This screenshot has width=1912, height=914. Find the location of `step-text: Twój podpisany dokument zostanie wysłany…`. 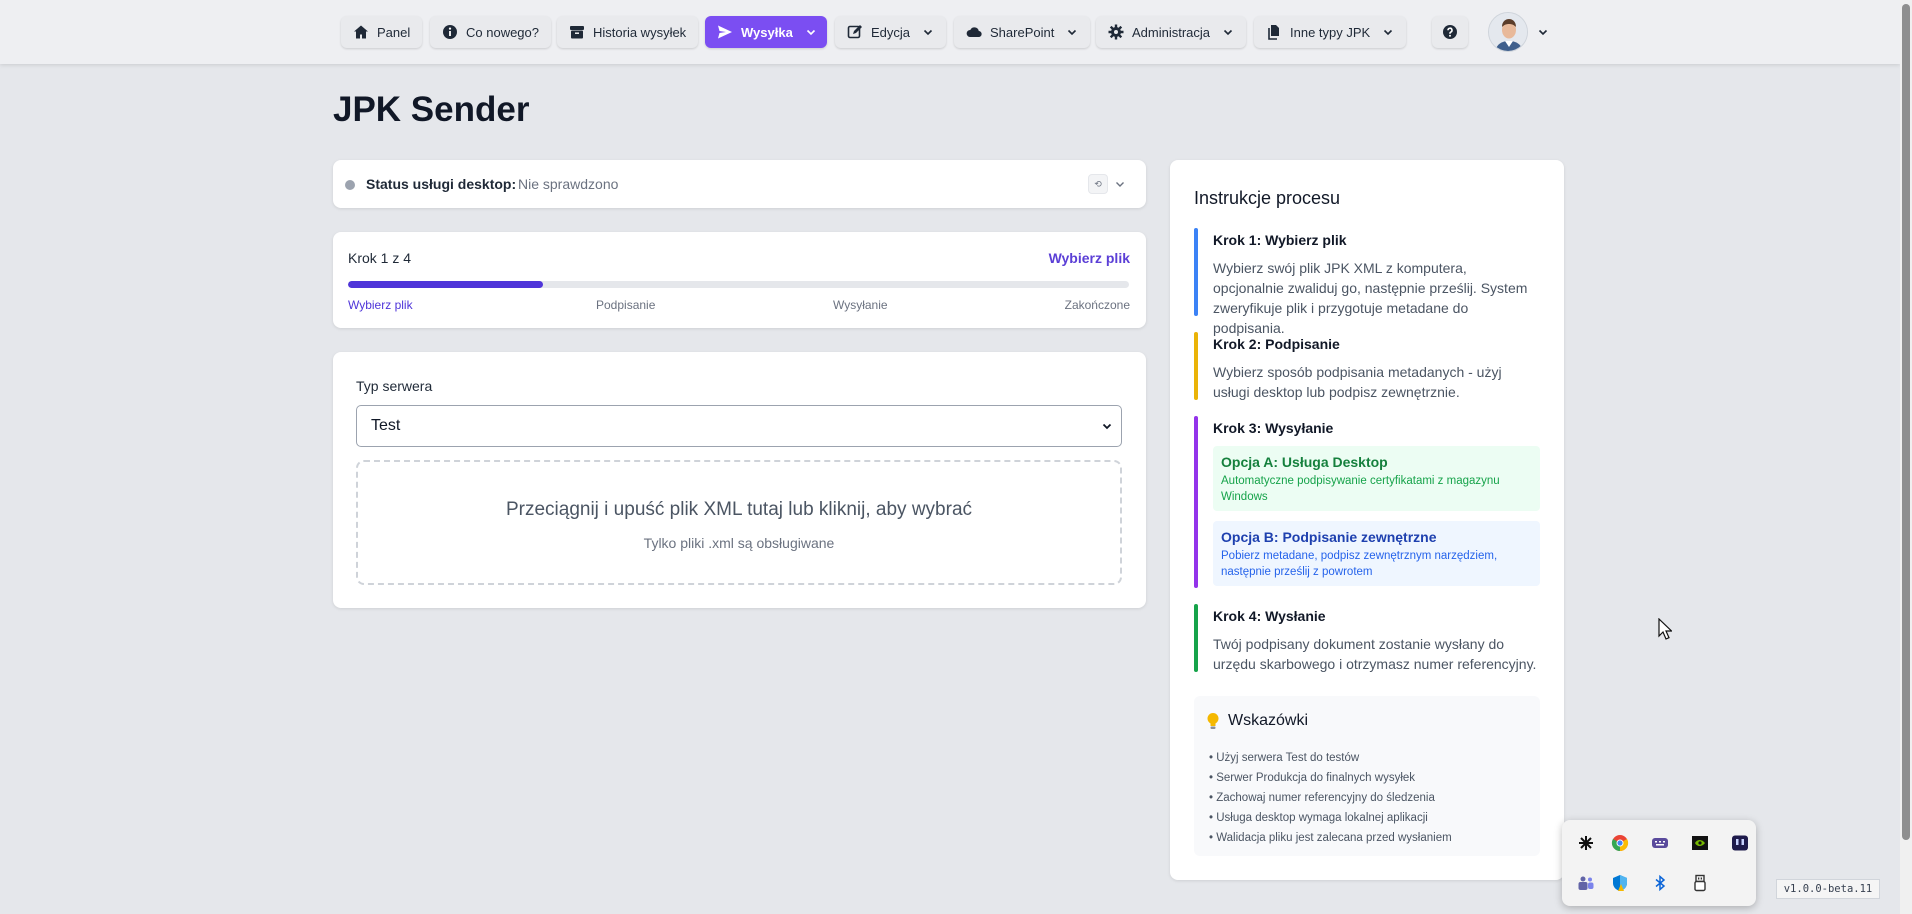

step-text: Twój podpisany dokument zostanie wysłany… is located at coordinates (1375, 654).